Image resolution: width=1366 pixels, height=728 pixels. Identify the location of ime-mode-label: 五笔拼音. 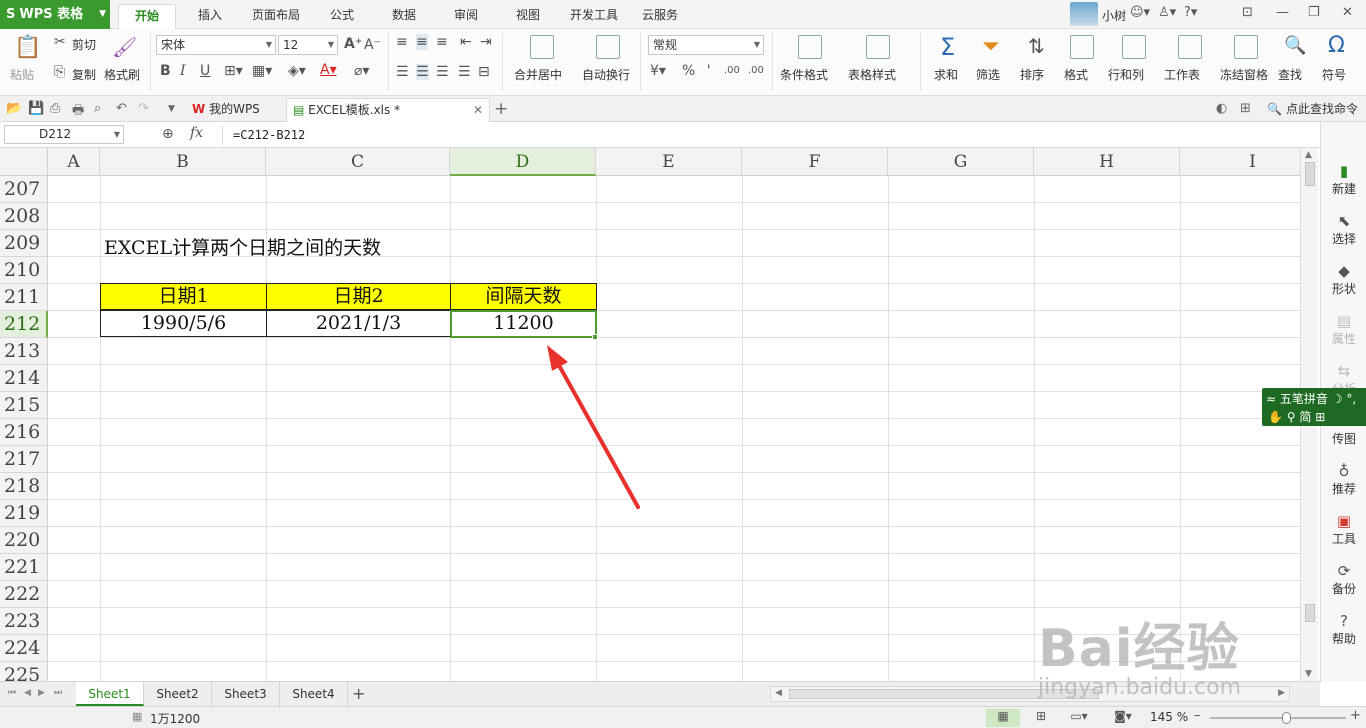
(1304, 399).